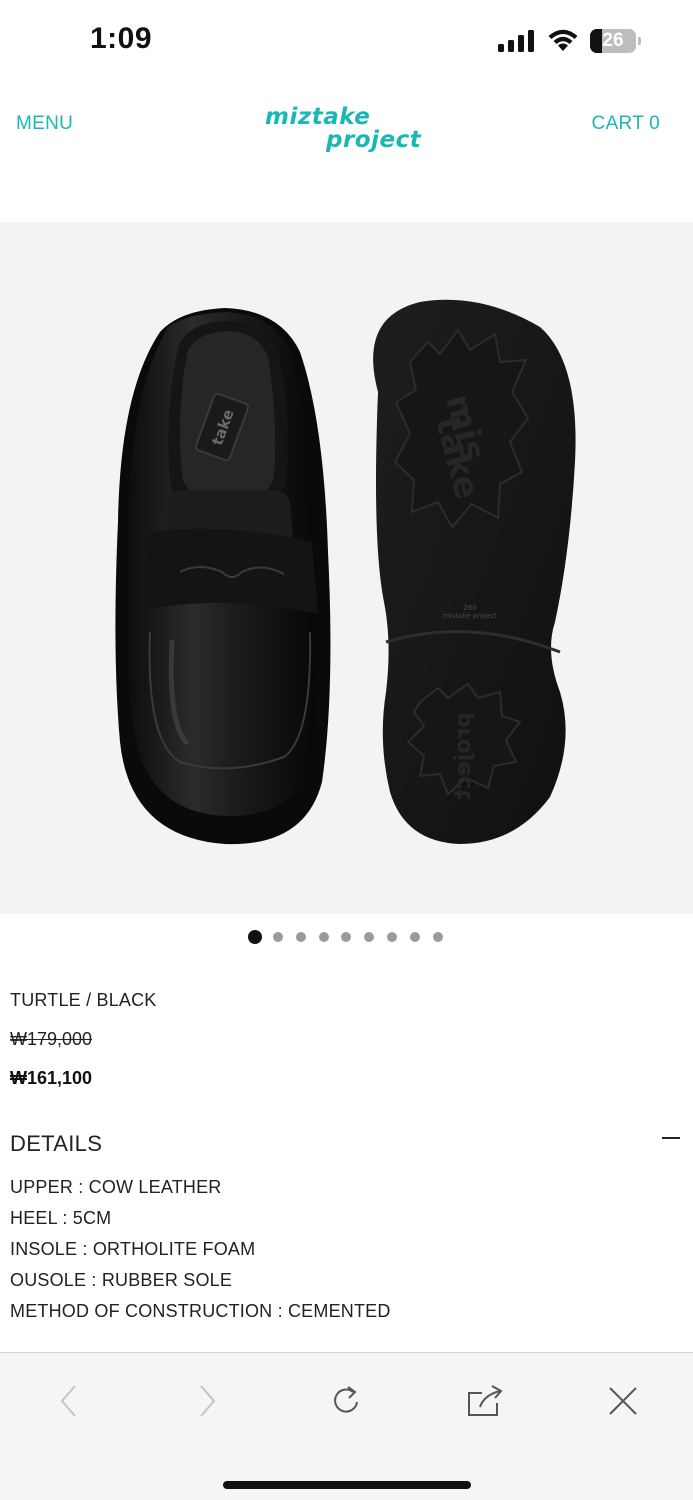 Image resolution: width=693 pixels, height=1500 pixels. Describe the element at coordinates (133, 1249) in the screenshot. I see `detail-insole: INSOLE : ORTHOLITE FOAM` at that location.